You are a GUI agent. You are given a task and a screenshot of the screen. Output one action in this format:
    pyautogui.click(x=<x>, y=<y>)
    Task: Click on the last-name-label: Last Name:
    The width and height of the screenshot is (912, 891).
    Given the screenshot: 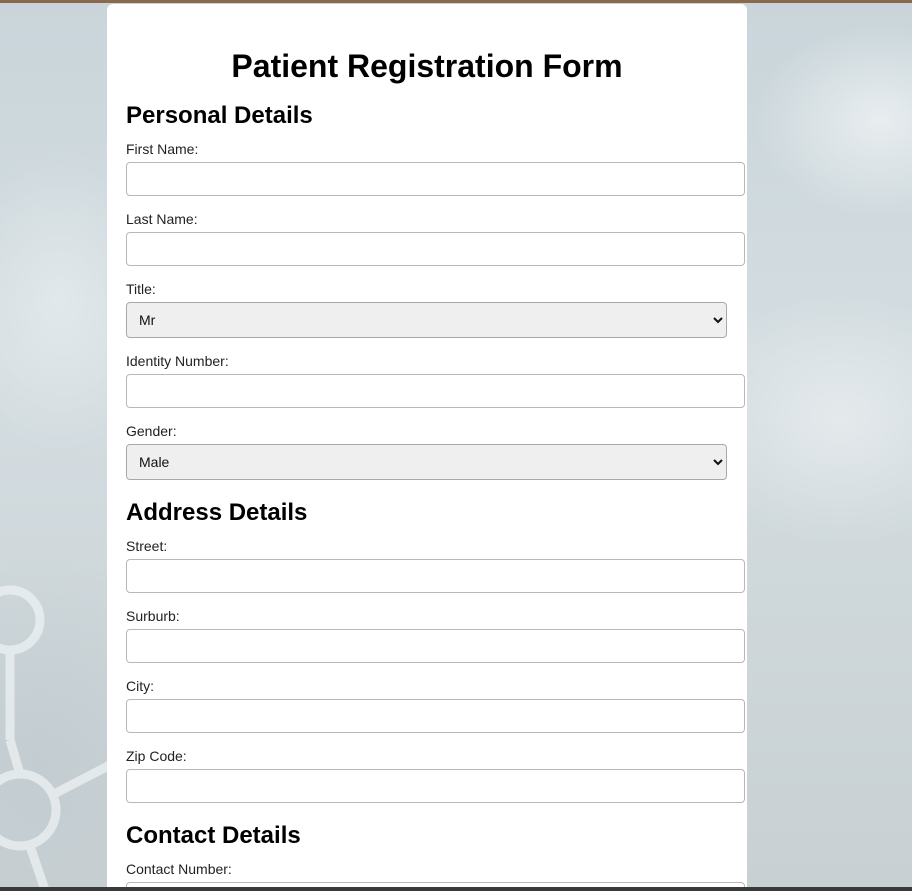 What is the action you would take?
    pyautogui.click(x=162, y=219)
    